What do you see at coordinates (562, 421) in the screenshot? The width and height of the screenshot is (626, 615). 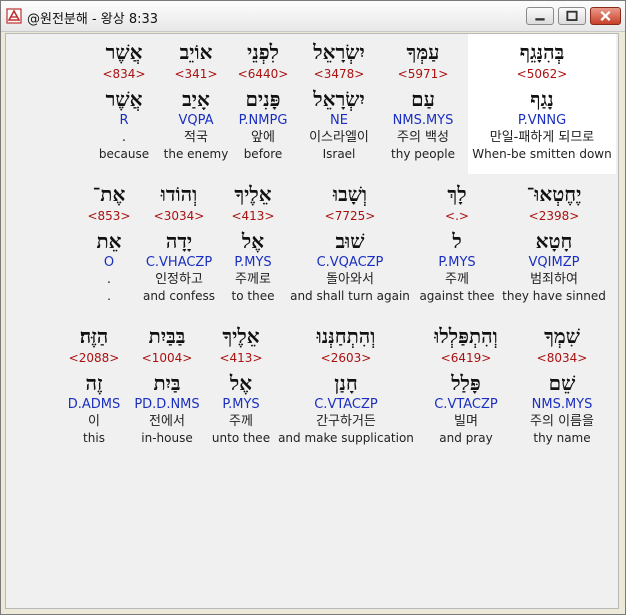 I see `korean-gloss: 주의 이름을` at bounding box center [562, 421].